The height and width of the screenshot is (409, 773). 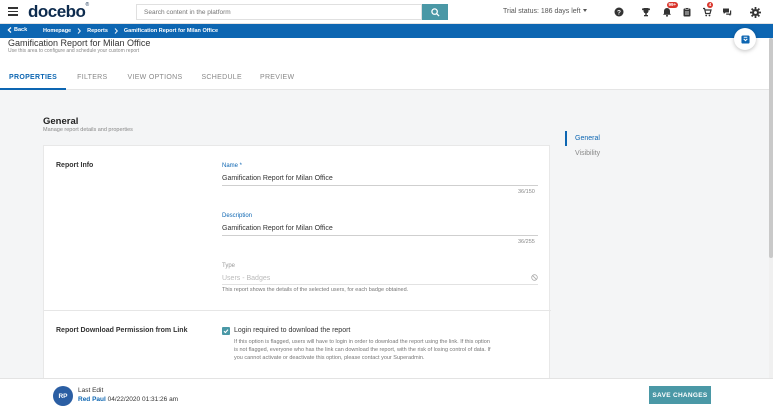 I want to click on trial-status-text: Trial status: 186 days left, so click(x=542, y=11).